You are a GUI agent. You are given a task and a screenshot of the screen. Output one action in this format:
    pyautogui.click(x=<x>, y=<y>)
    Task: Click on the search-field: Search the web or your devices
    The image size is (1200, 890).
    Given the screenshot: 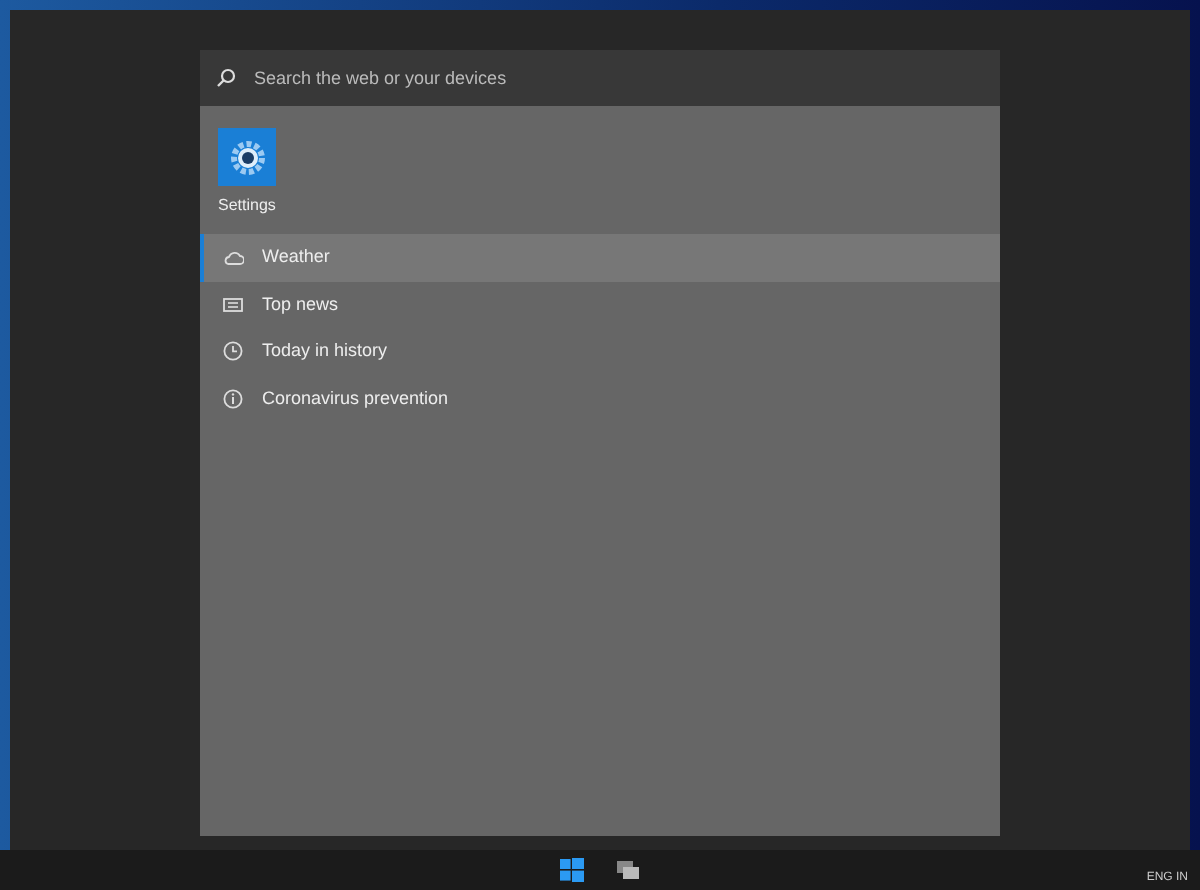 What is the action you would take?
    pyautogui.click(x=600, y=78)
    